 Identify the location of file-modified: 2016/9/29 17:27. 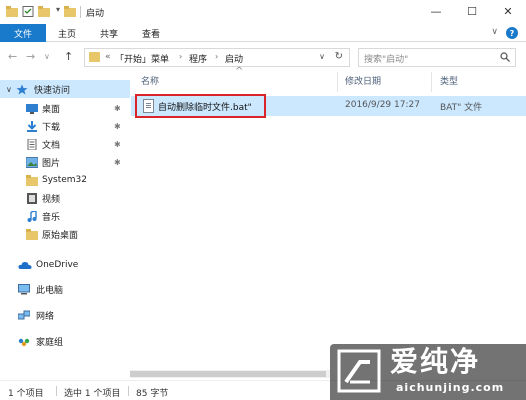
(382, 105).